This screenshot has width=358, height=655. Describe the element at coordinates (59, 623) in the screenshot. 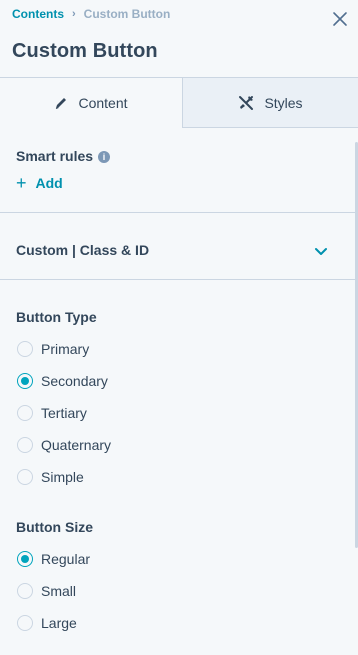

I see `radio-label: Large` at that location.